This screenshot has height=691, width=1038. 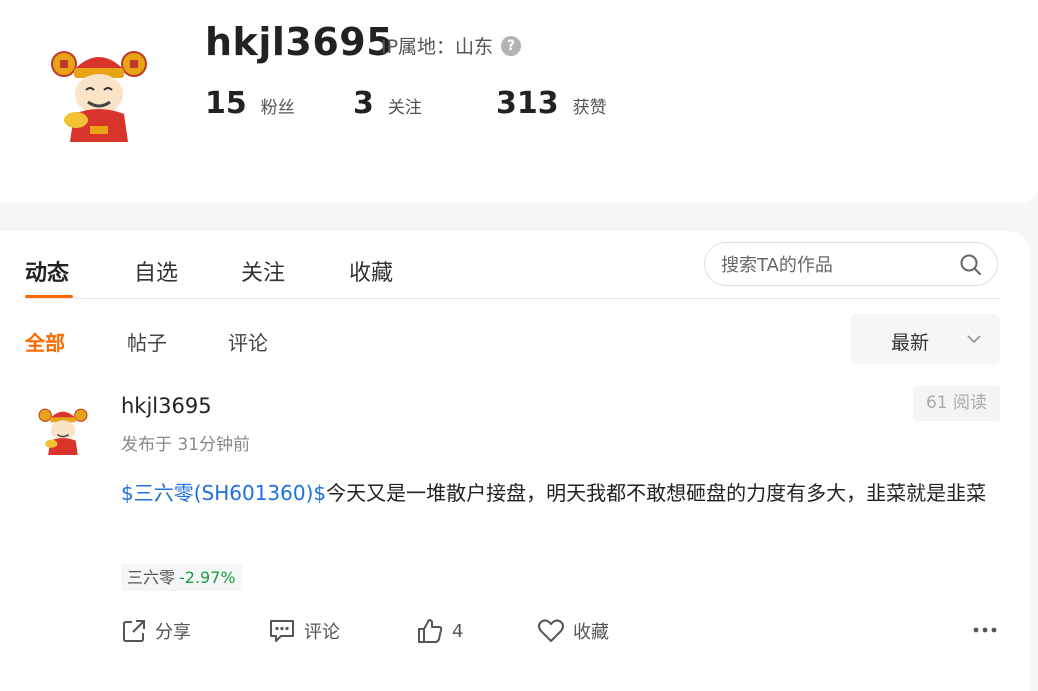 I want to click on comment-button: 评论, so click(x=304, y=631).